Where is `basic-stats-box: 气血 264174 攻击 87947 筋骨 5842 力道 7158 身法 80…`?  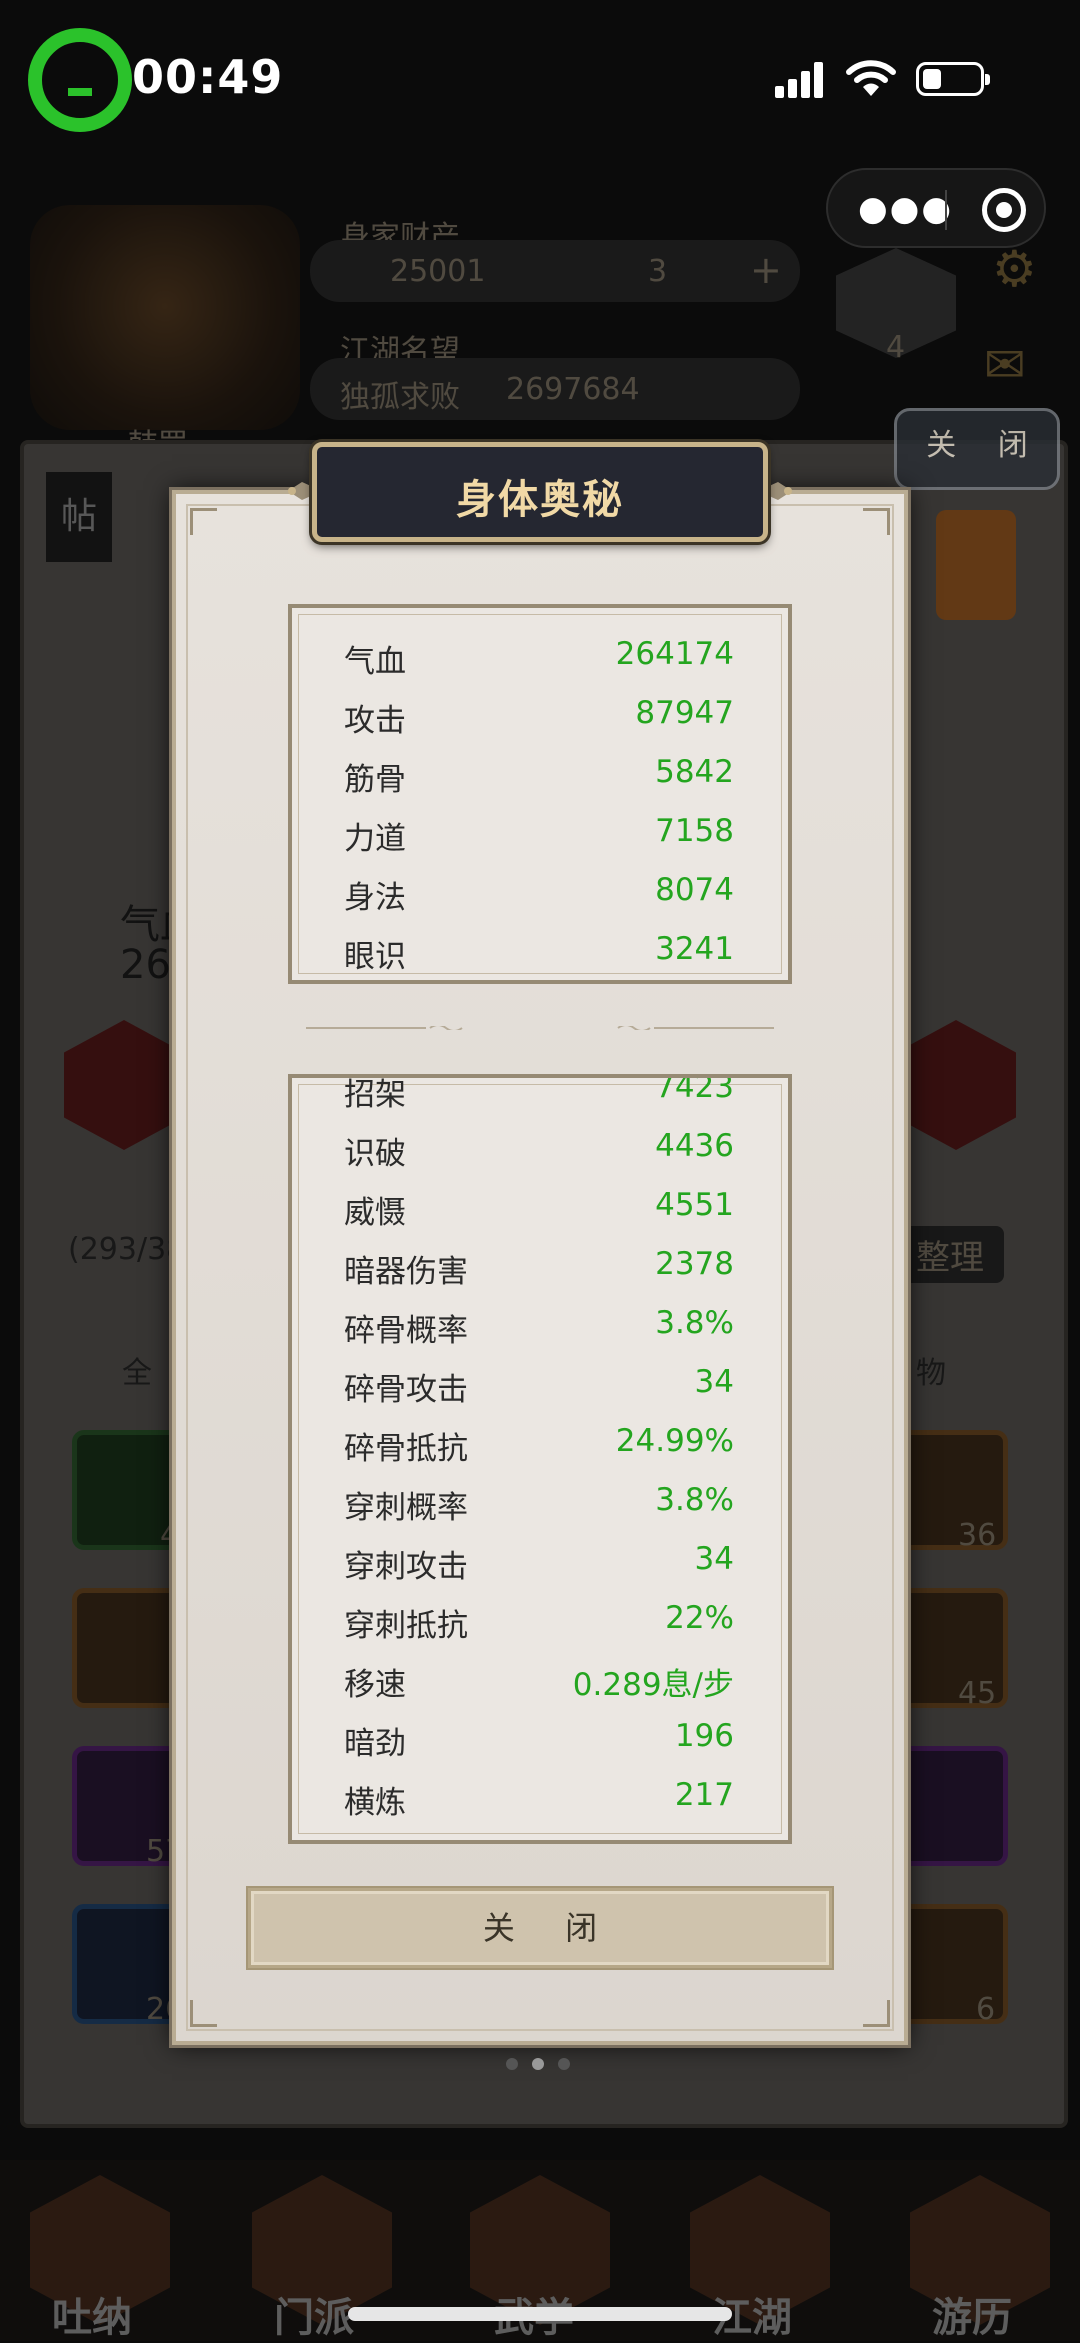
basic-stats-box: 气血 264174 攻击 87947 筋骨 5842 力道 7158 身法 80… is located at coordinates (540, 794).